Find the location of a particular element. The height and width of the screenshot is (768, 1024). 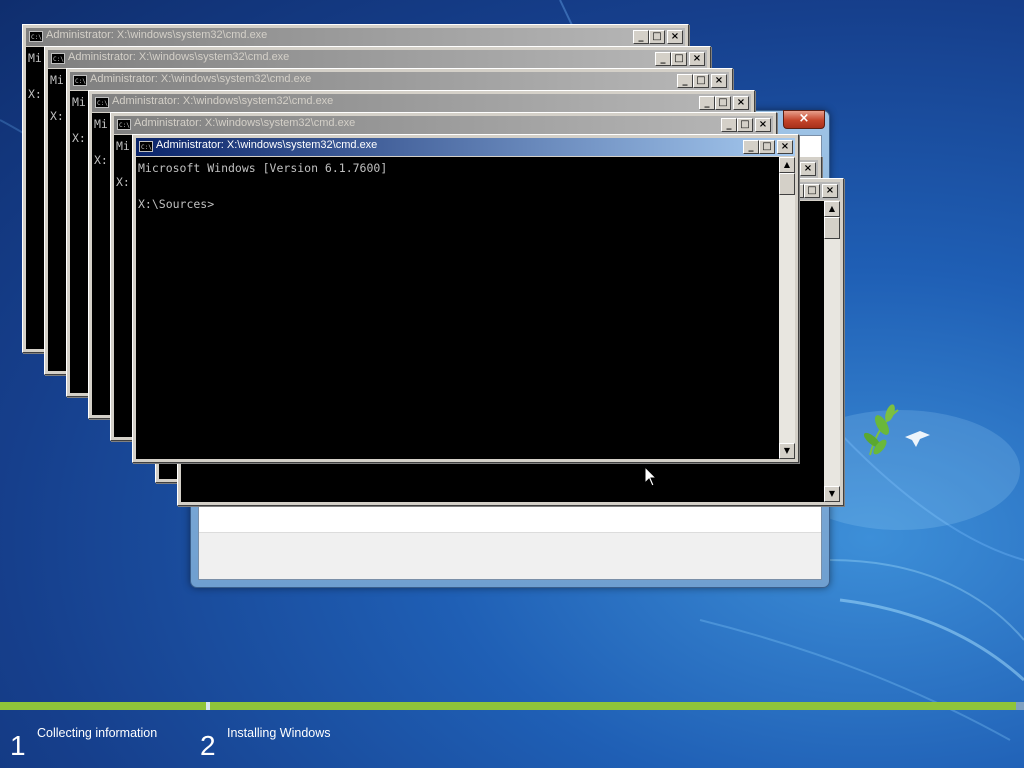

setup-window-footer is located at coordinates (510, 555).